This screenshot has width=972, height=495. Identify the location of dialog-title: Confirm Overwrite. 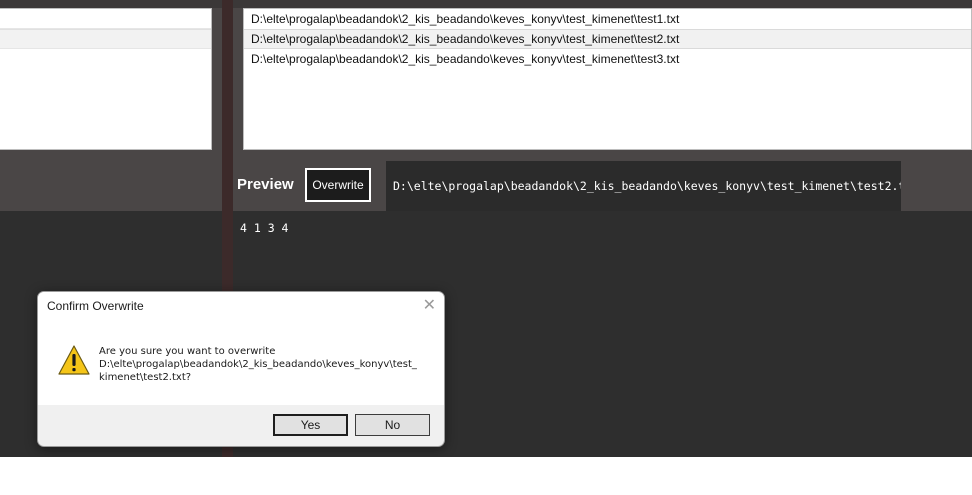
(95, 306).